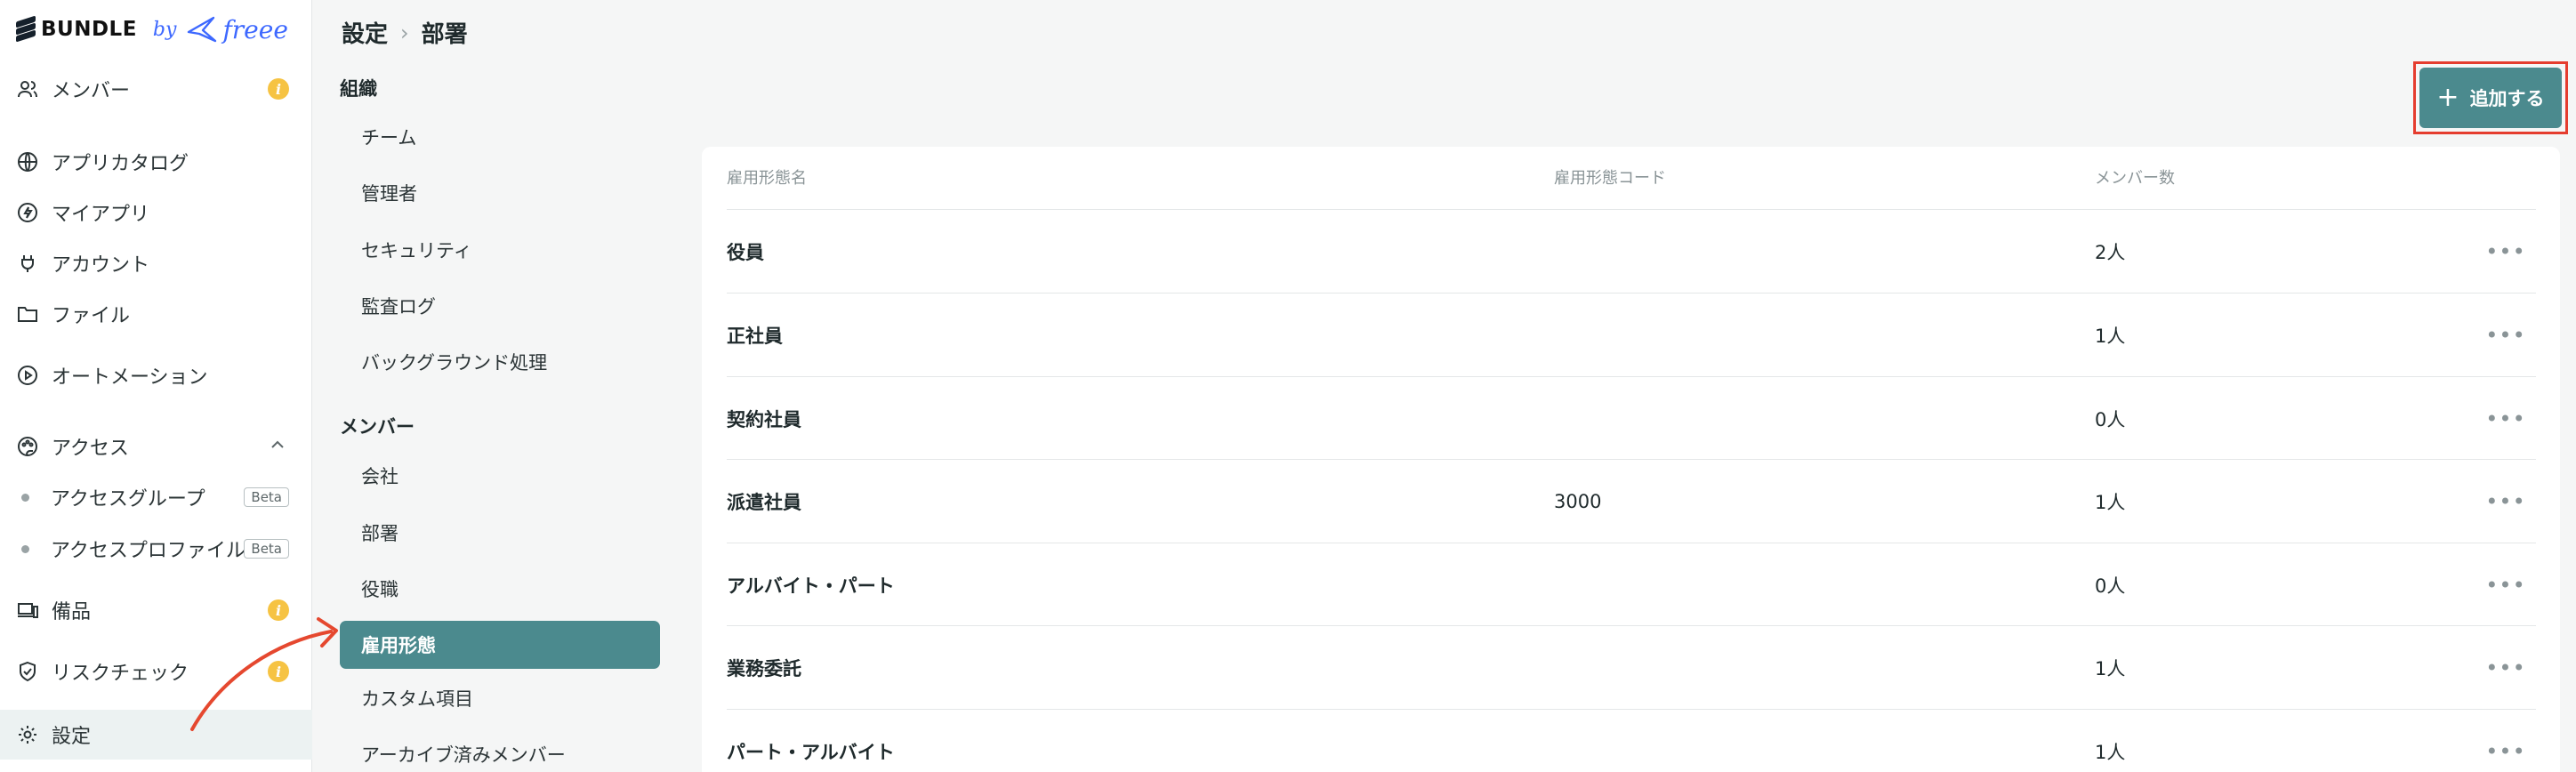 The width and height of the screenshot is (2576, 772). What do you see at coordinates (27, 89) in the screenshot?
I see `users-icon` at bounding box center [27, 89].